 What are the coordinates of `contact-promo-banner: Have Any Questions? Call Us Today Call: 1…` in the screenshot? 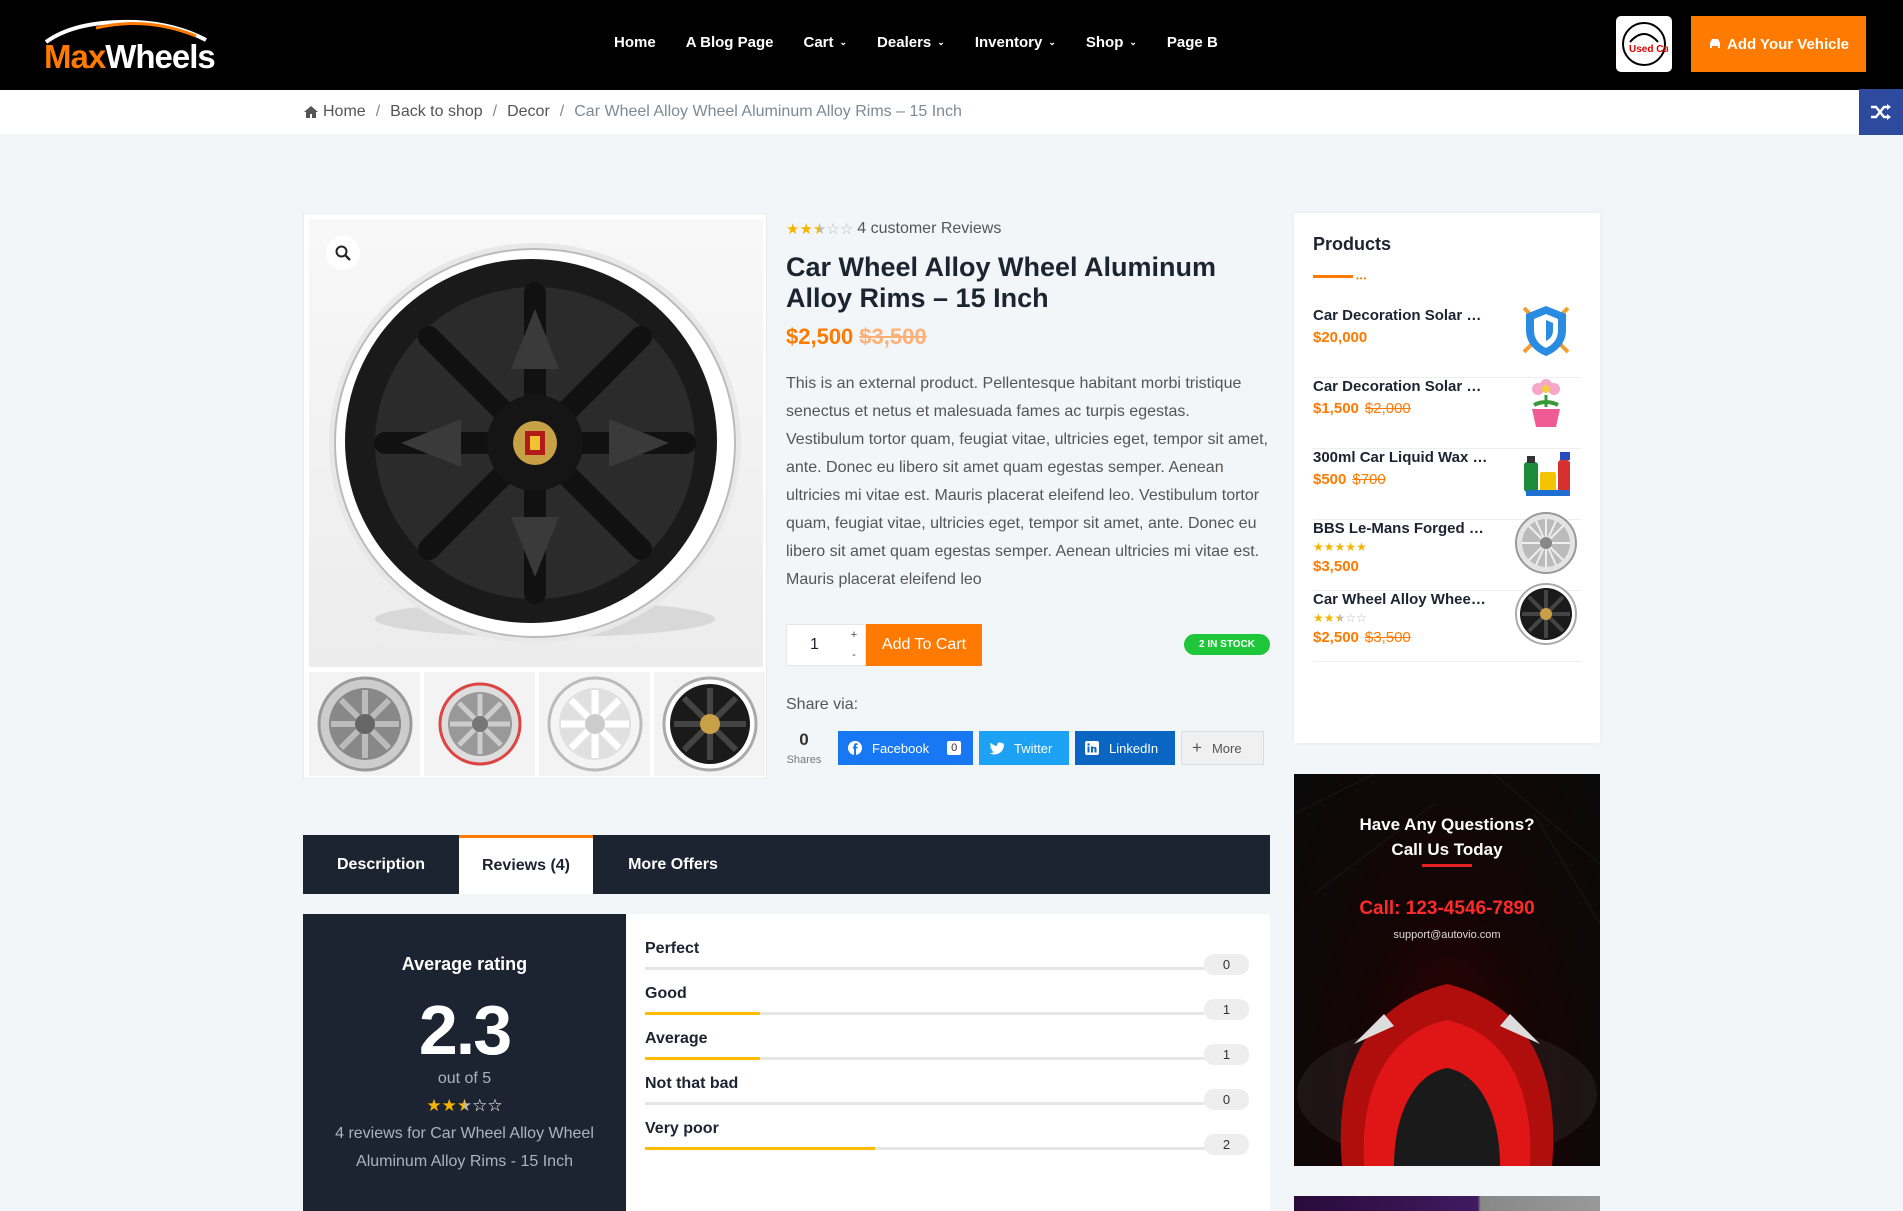 It's located at (1447, 970).